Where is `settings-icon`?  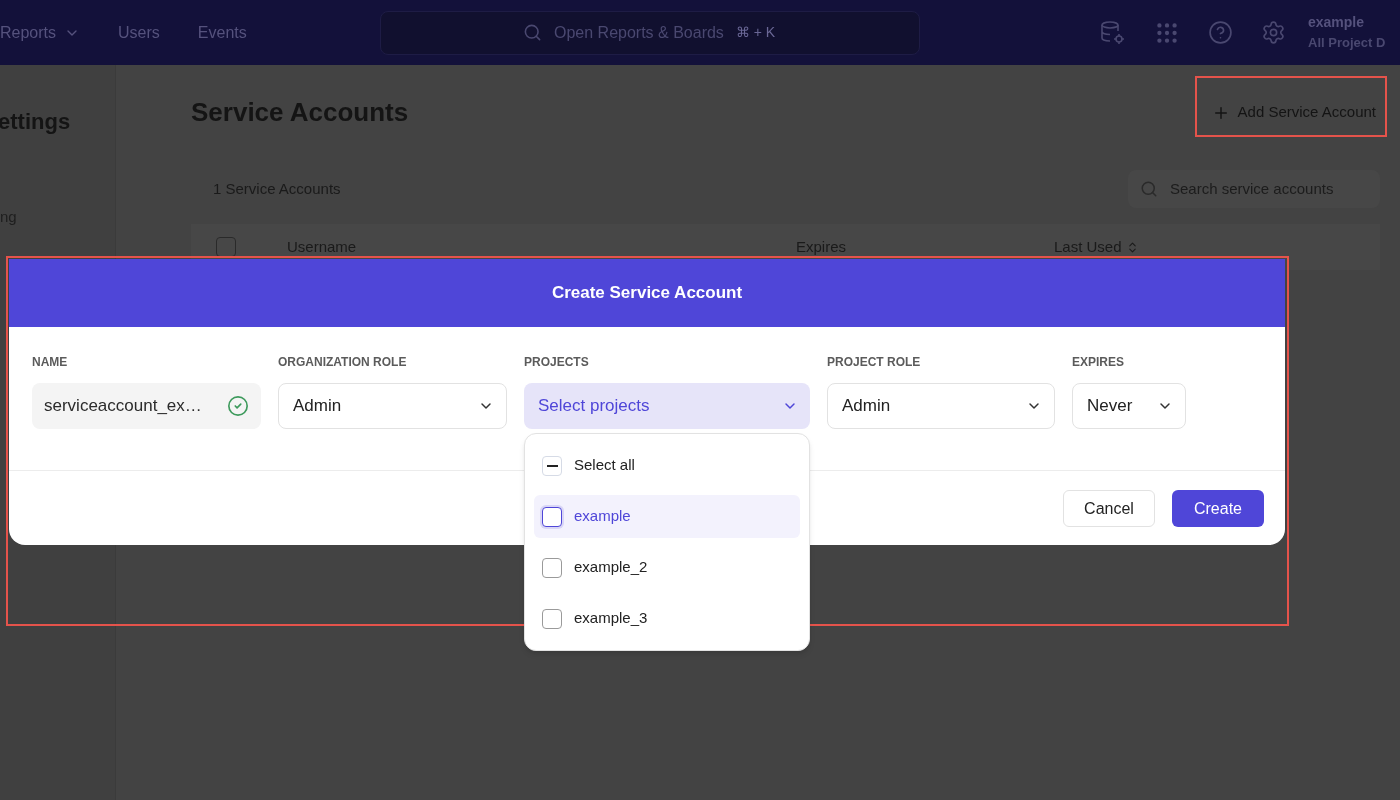
settings-icon is located at coordinates (1273, 32).